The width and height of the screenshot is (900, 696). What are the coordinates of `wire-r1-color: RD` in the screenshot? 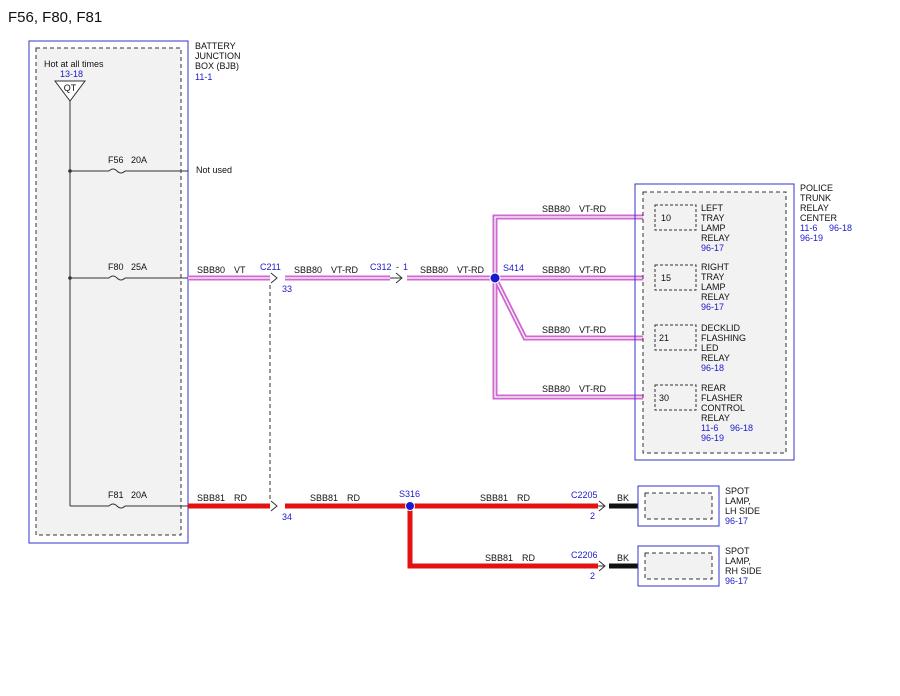 It's located at (240, 498).